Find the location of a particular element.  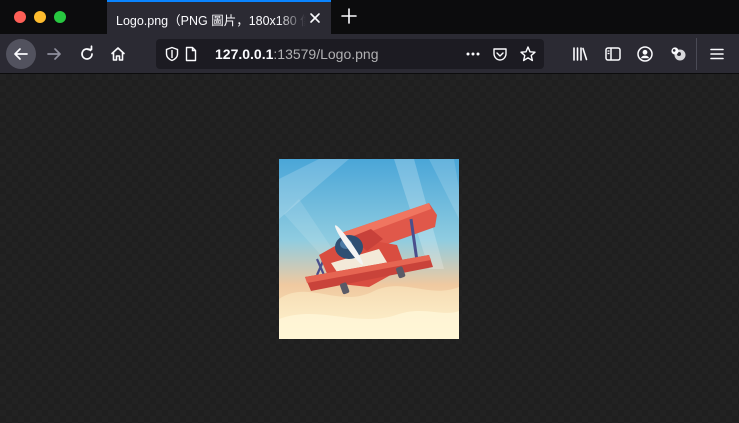

menu-icon is located at coordinates (717, 54).